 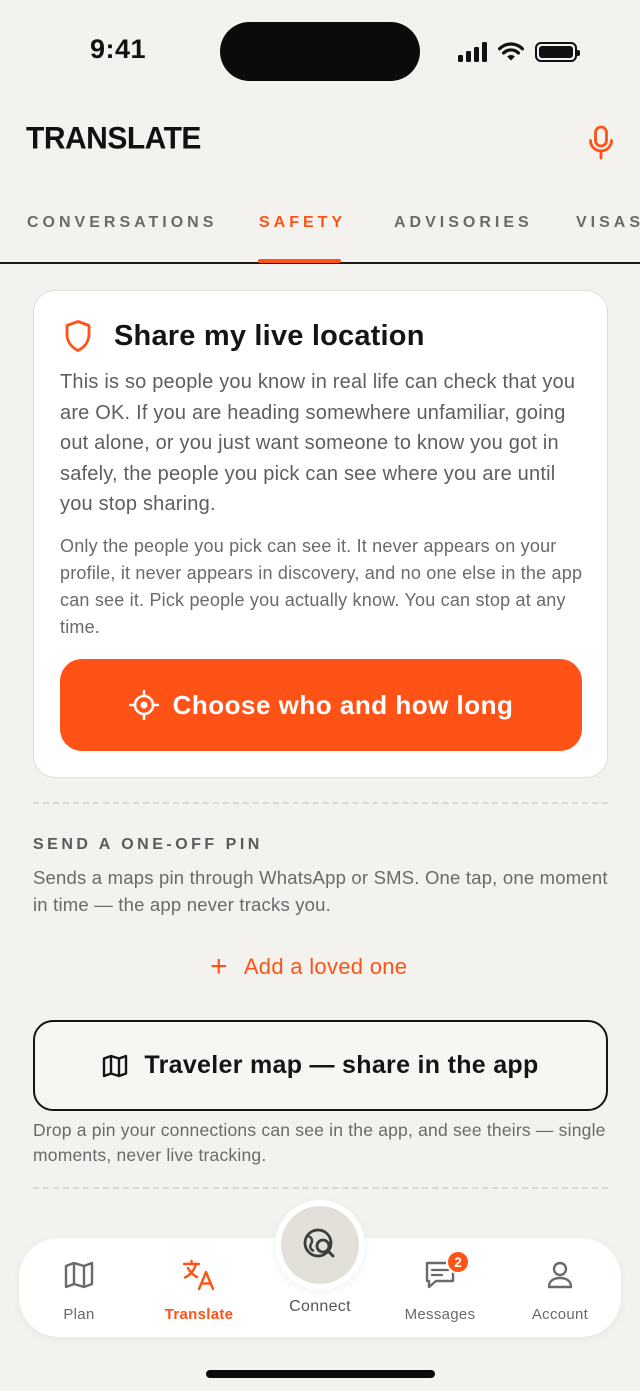 I want to click on card-header: Share my live location, so click(x=244, y=336).